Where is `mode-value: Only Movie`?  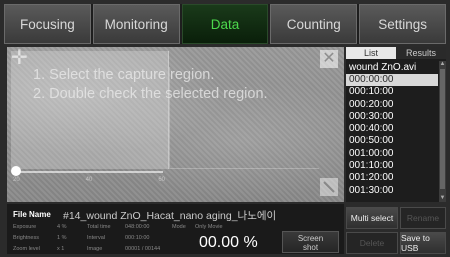
mode-value: Only Movie is located at coordinates (209, 227).